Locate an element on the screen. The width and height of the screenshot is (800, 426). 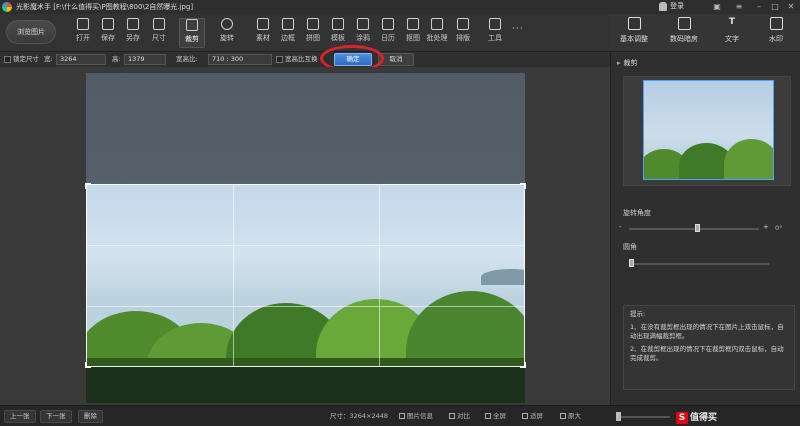
tip-1: 1、在没有裁剪框出现的情况下在图片上双击鼠标，自动出现满幅裁剪框。 is located at coordinates (707, 331).